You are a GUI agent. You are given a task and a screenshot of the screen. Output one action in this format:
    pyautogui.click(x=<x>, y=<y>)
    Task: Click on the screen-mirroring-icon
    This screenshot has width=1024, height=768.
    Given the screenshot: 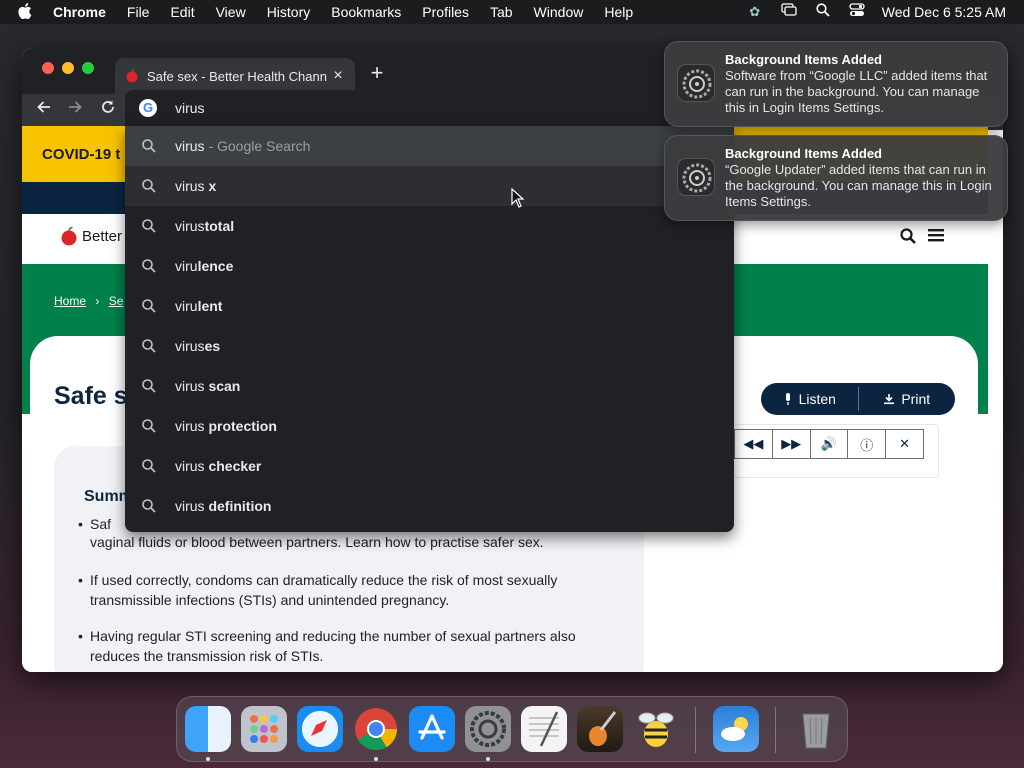 What is the action you would take?
    pyautogui.click(x=789, y=12)
    